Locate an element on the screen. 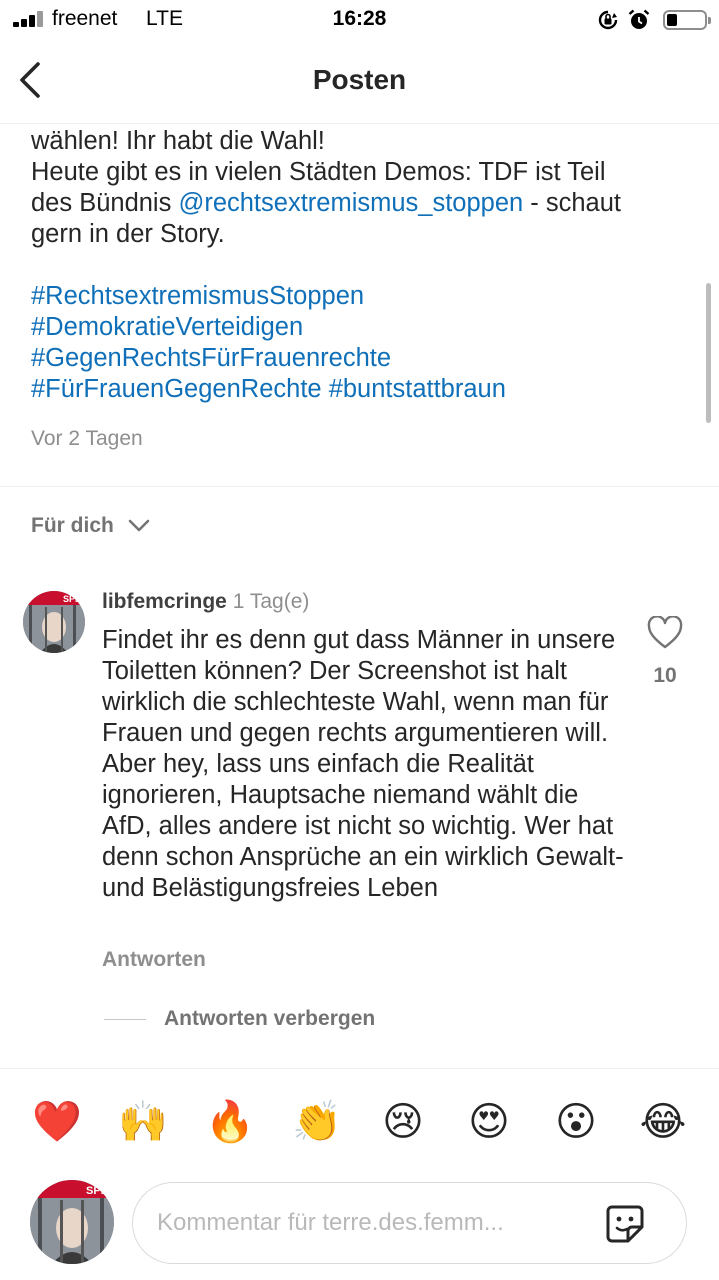  like-button is located at coordinates (665, 632).